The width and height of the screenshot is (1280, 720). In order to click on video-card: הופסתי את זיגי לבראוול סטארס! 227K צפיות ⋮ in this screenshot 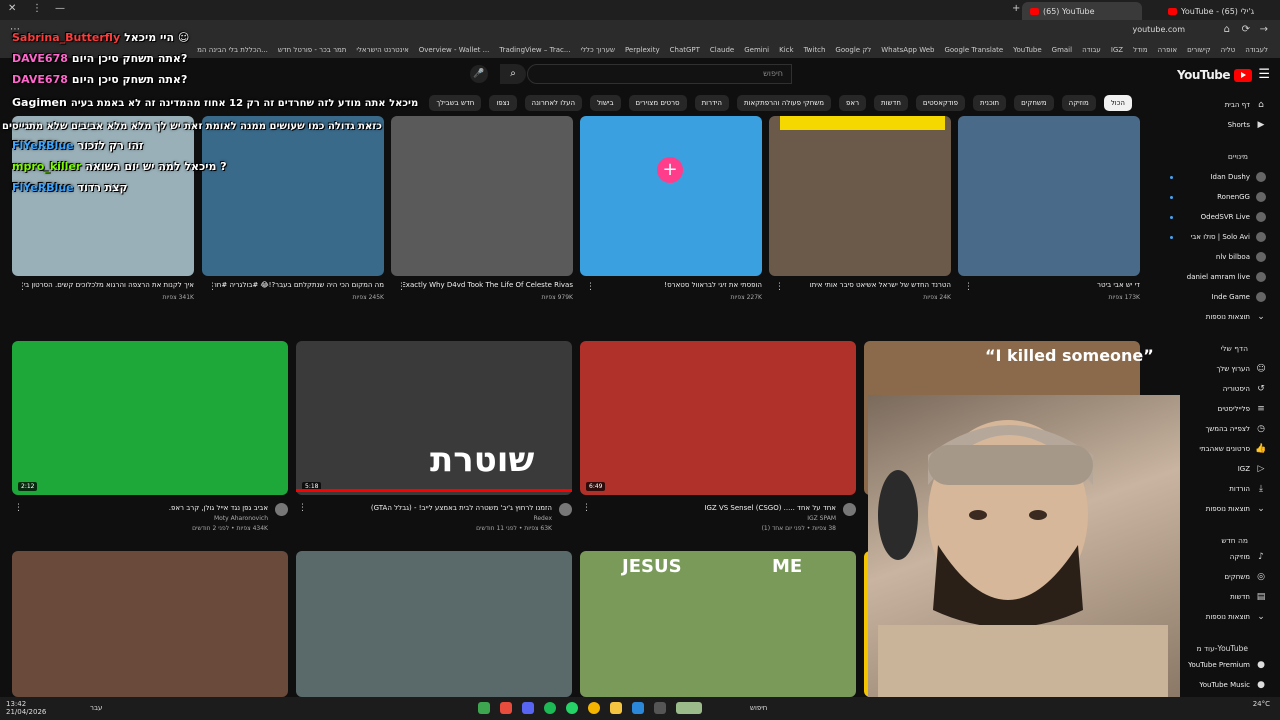, I will do `click(671, 216)`.